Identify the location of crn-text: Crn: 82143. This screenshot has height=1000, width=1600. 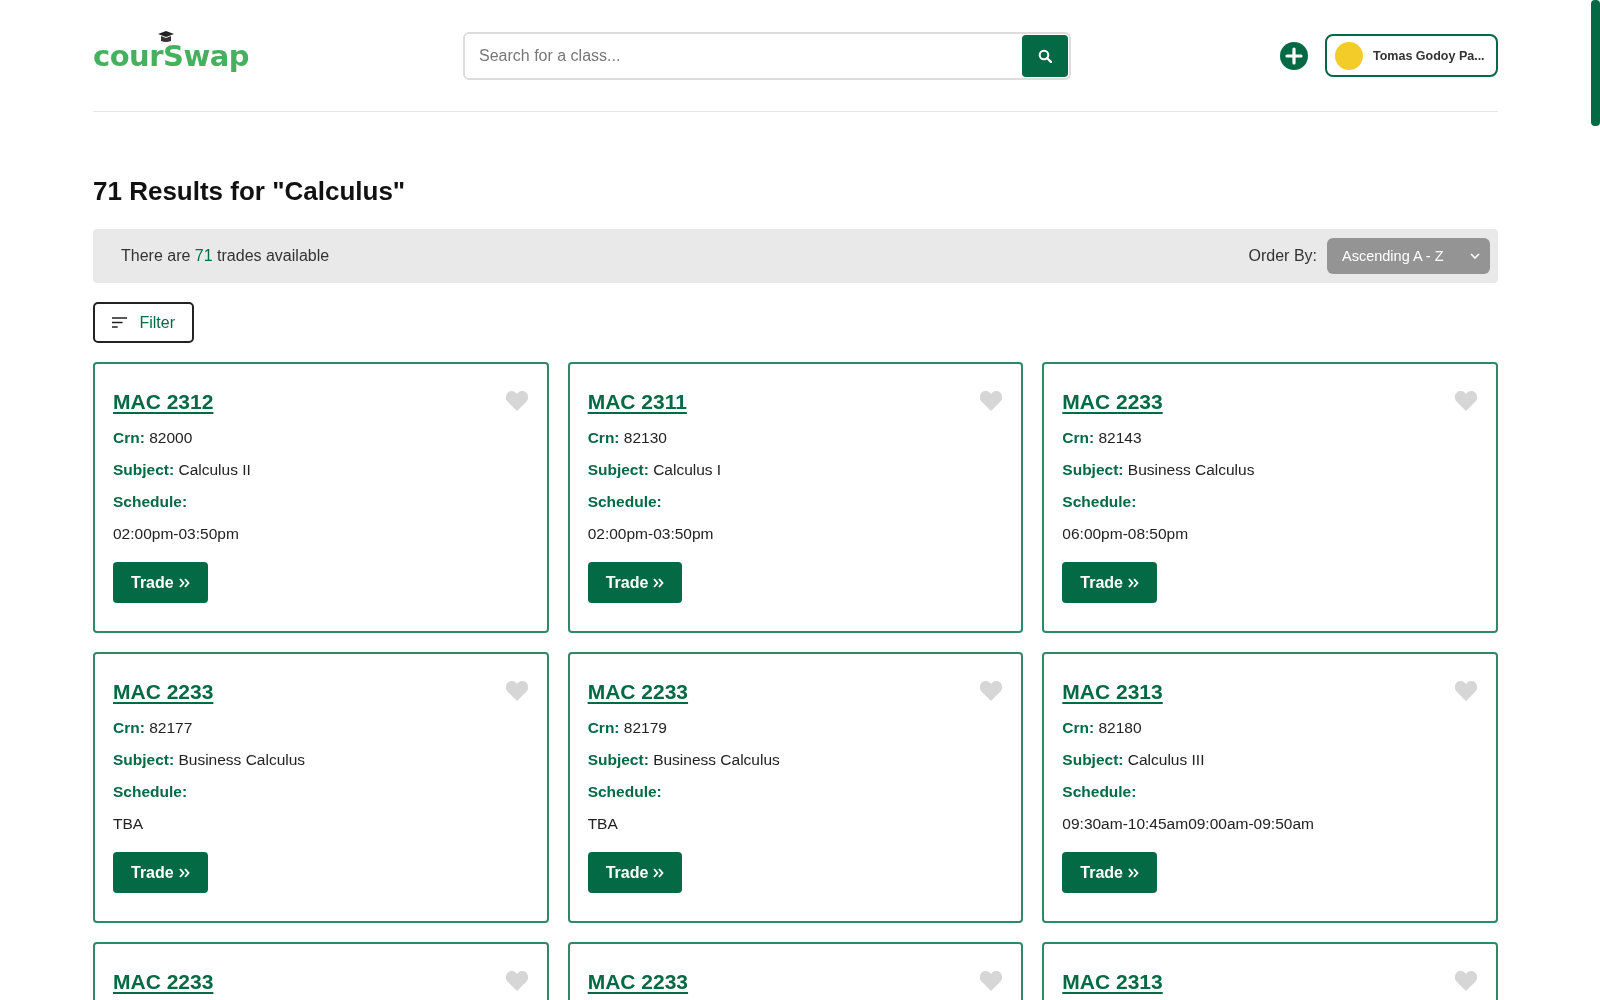
(1102, 438).